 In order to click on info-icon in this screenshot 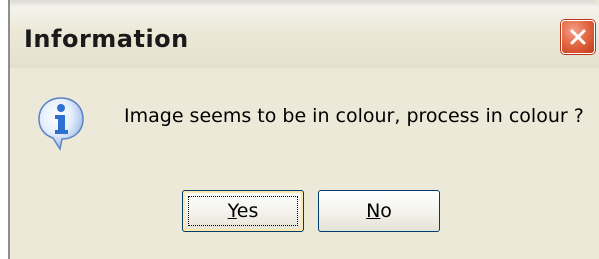, I will do `click(61, 124)`.